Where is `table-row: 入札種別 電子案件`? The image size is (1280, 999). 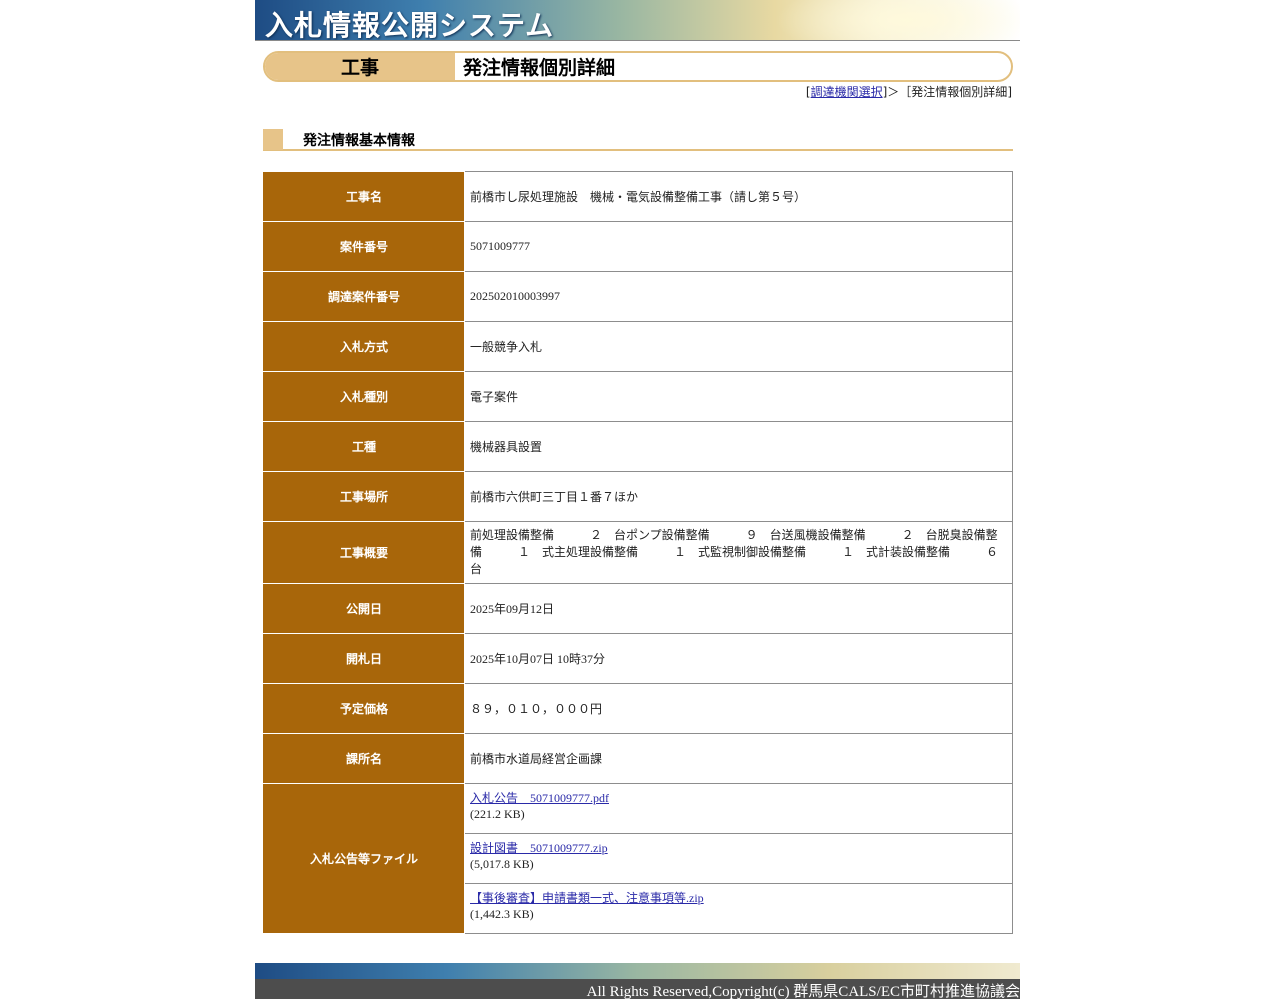 table-row: 入札種別 電子案件 is located at coordinates (638, 396).